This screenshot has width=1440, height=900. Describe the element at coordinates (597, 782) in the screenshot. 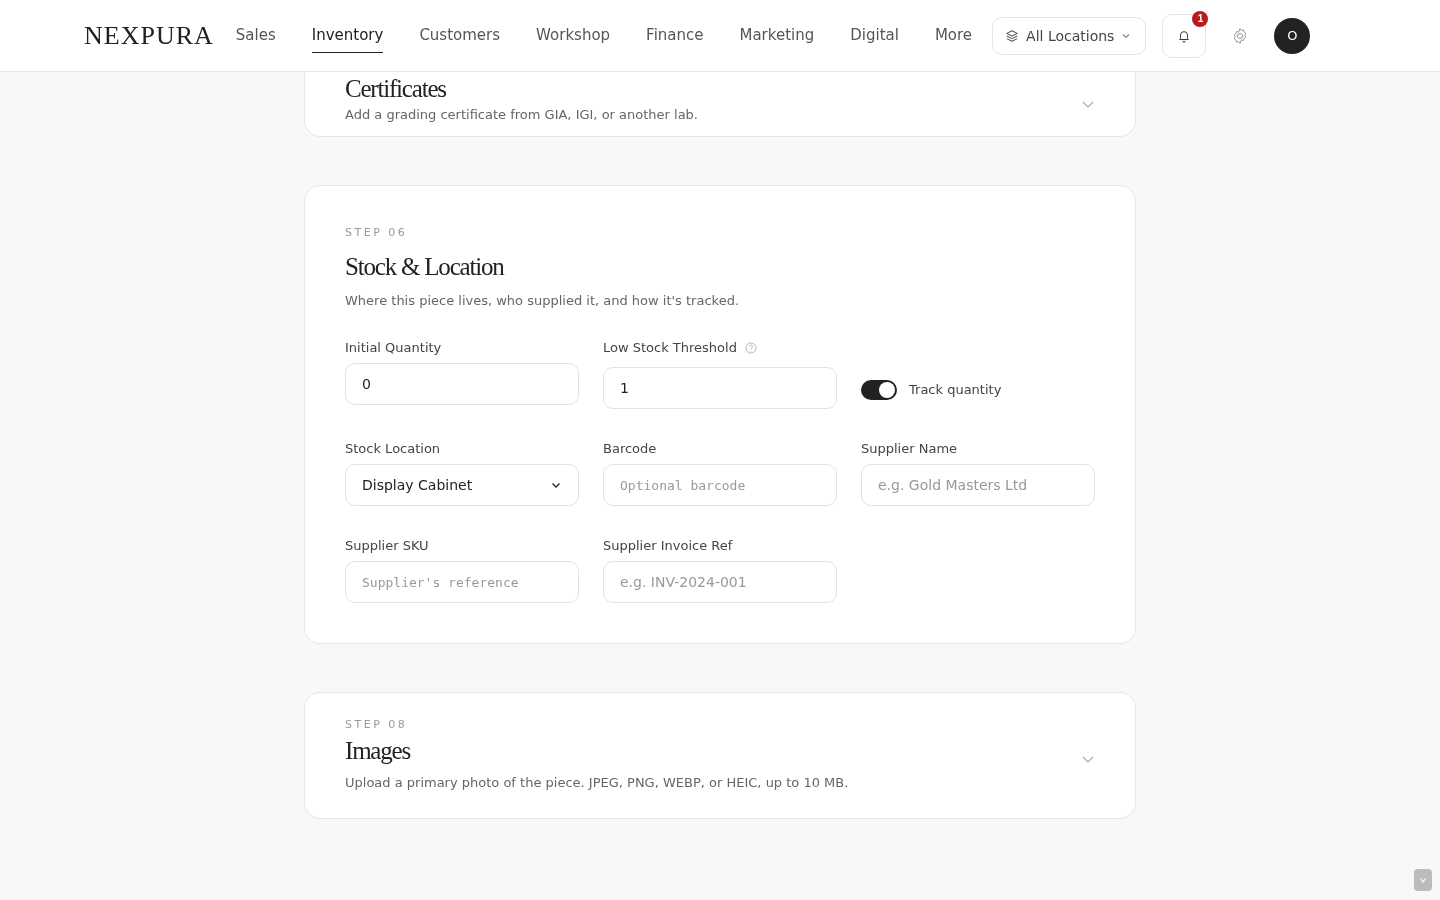

I see `section-description: Upload a primary photo of the piece. JPEG, PNG, WEBP, or HEIC, up to 10 MB.` at that location.